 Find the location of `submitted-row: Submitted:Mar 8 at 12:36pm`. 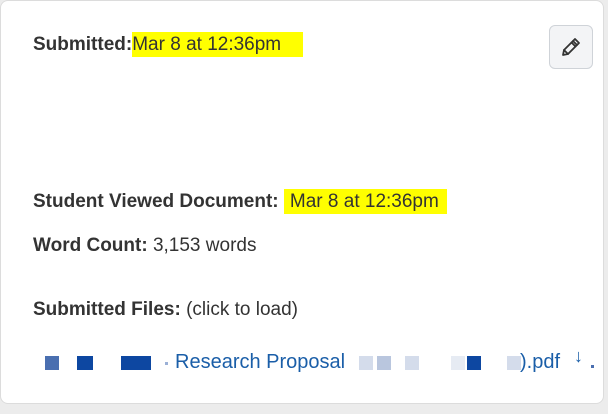

submitted-row: Submitted:Mar 8 at 12:36pm is located at coordinates (168, 44).